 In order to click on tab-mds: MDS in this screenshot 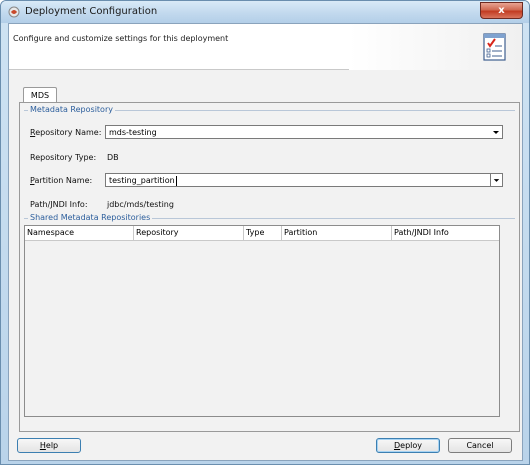, I will do `click(40, 95)`.